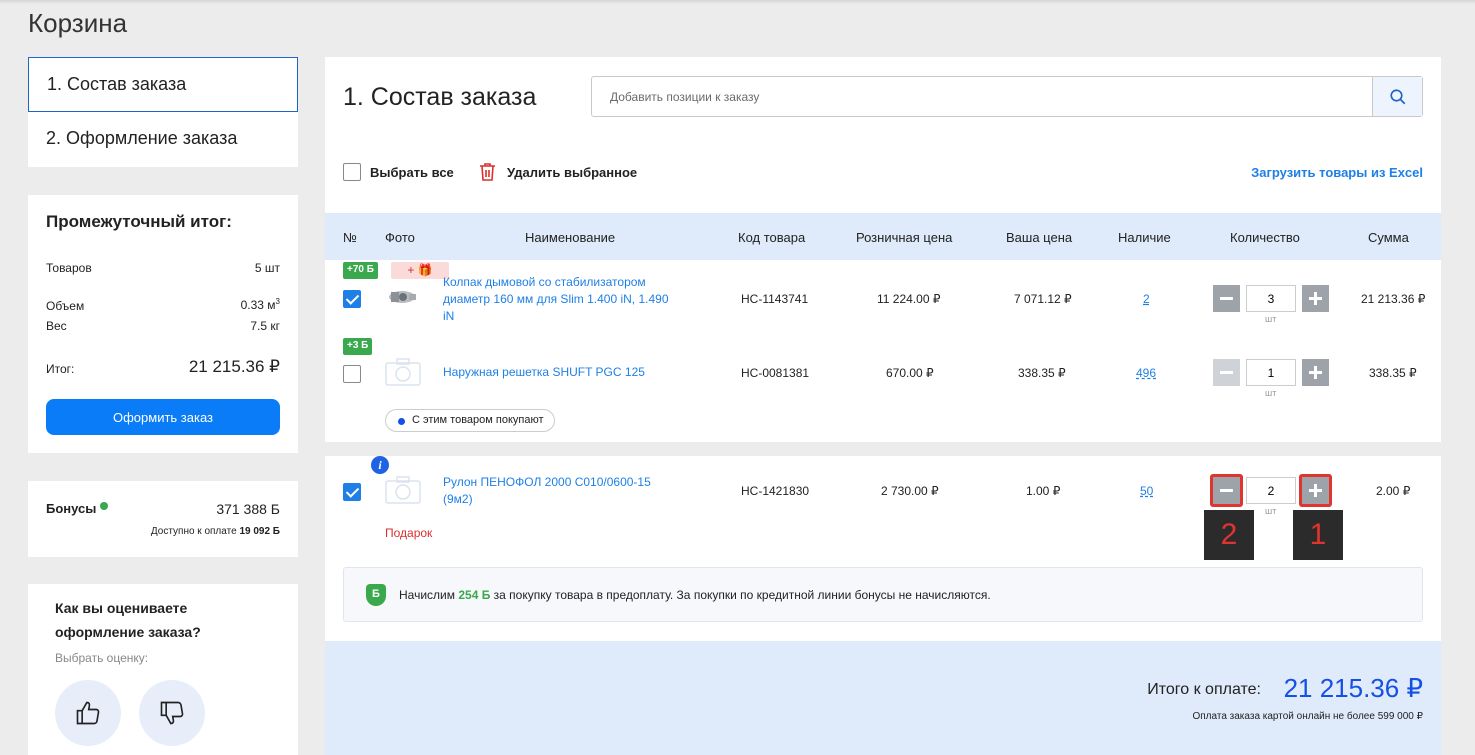 Image resolution: width=1475 pixels, height=755 pixels. I want to click on minus-highlight-box, so click(1226, 490).